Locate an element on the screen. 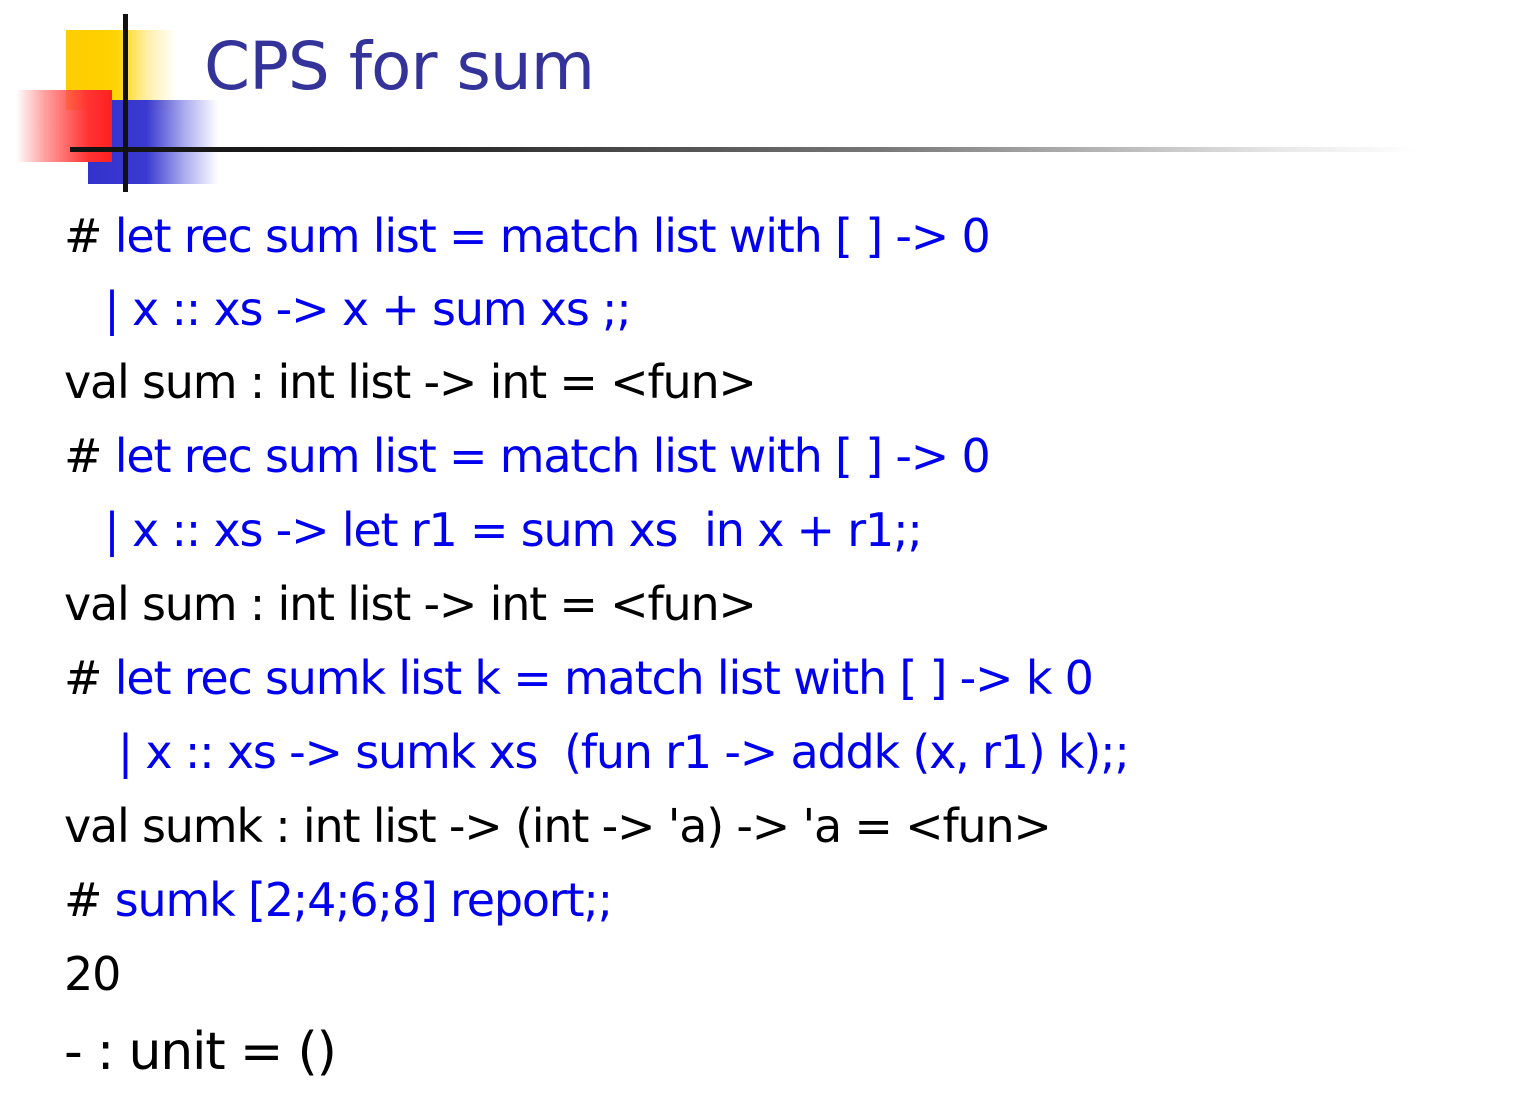  code-line-4: | x :: xs -> let r1 = sum xs in x + r1;; is located at coordinates (493, 530).